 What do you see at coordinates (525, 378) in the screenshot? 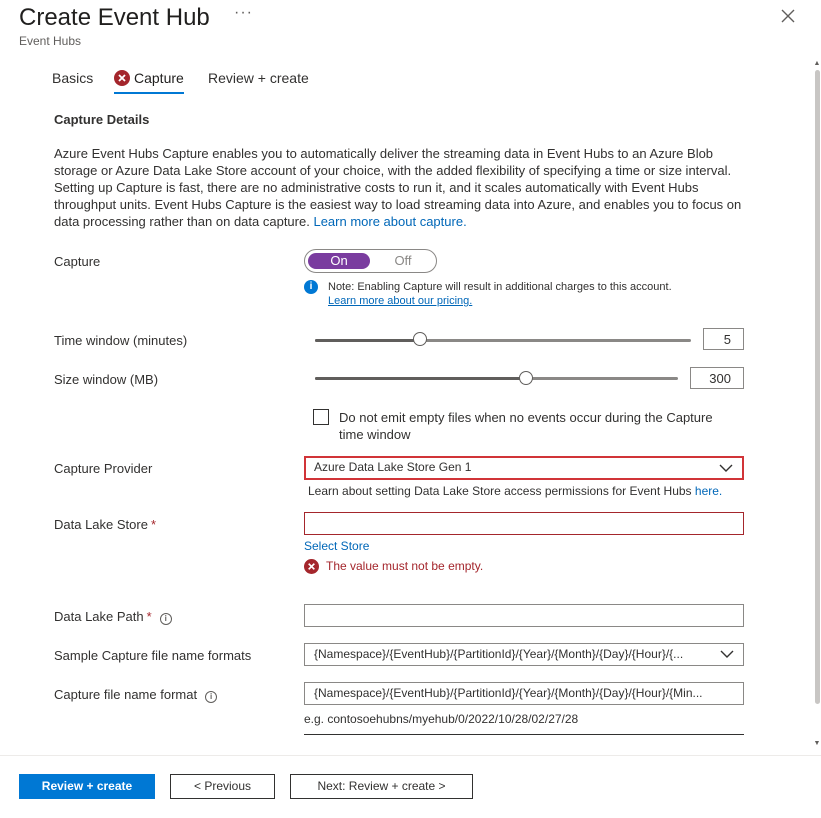
I see `size-window-slider-thumb` at bounding box center [525, 378].